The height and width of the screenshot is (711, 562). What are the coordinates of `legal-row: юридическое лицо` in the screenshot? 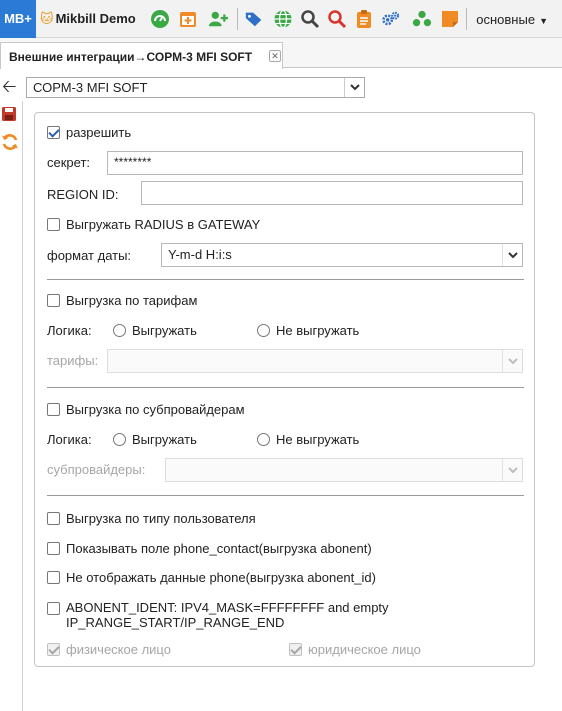 It's located at (355, 649).